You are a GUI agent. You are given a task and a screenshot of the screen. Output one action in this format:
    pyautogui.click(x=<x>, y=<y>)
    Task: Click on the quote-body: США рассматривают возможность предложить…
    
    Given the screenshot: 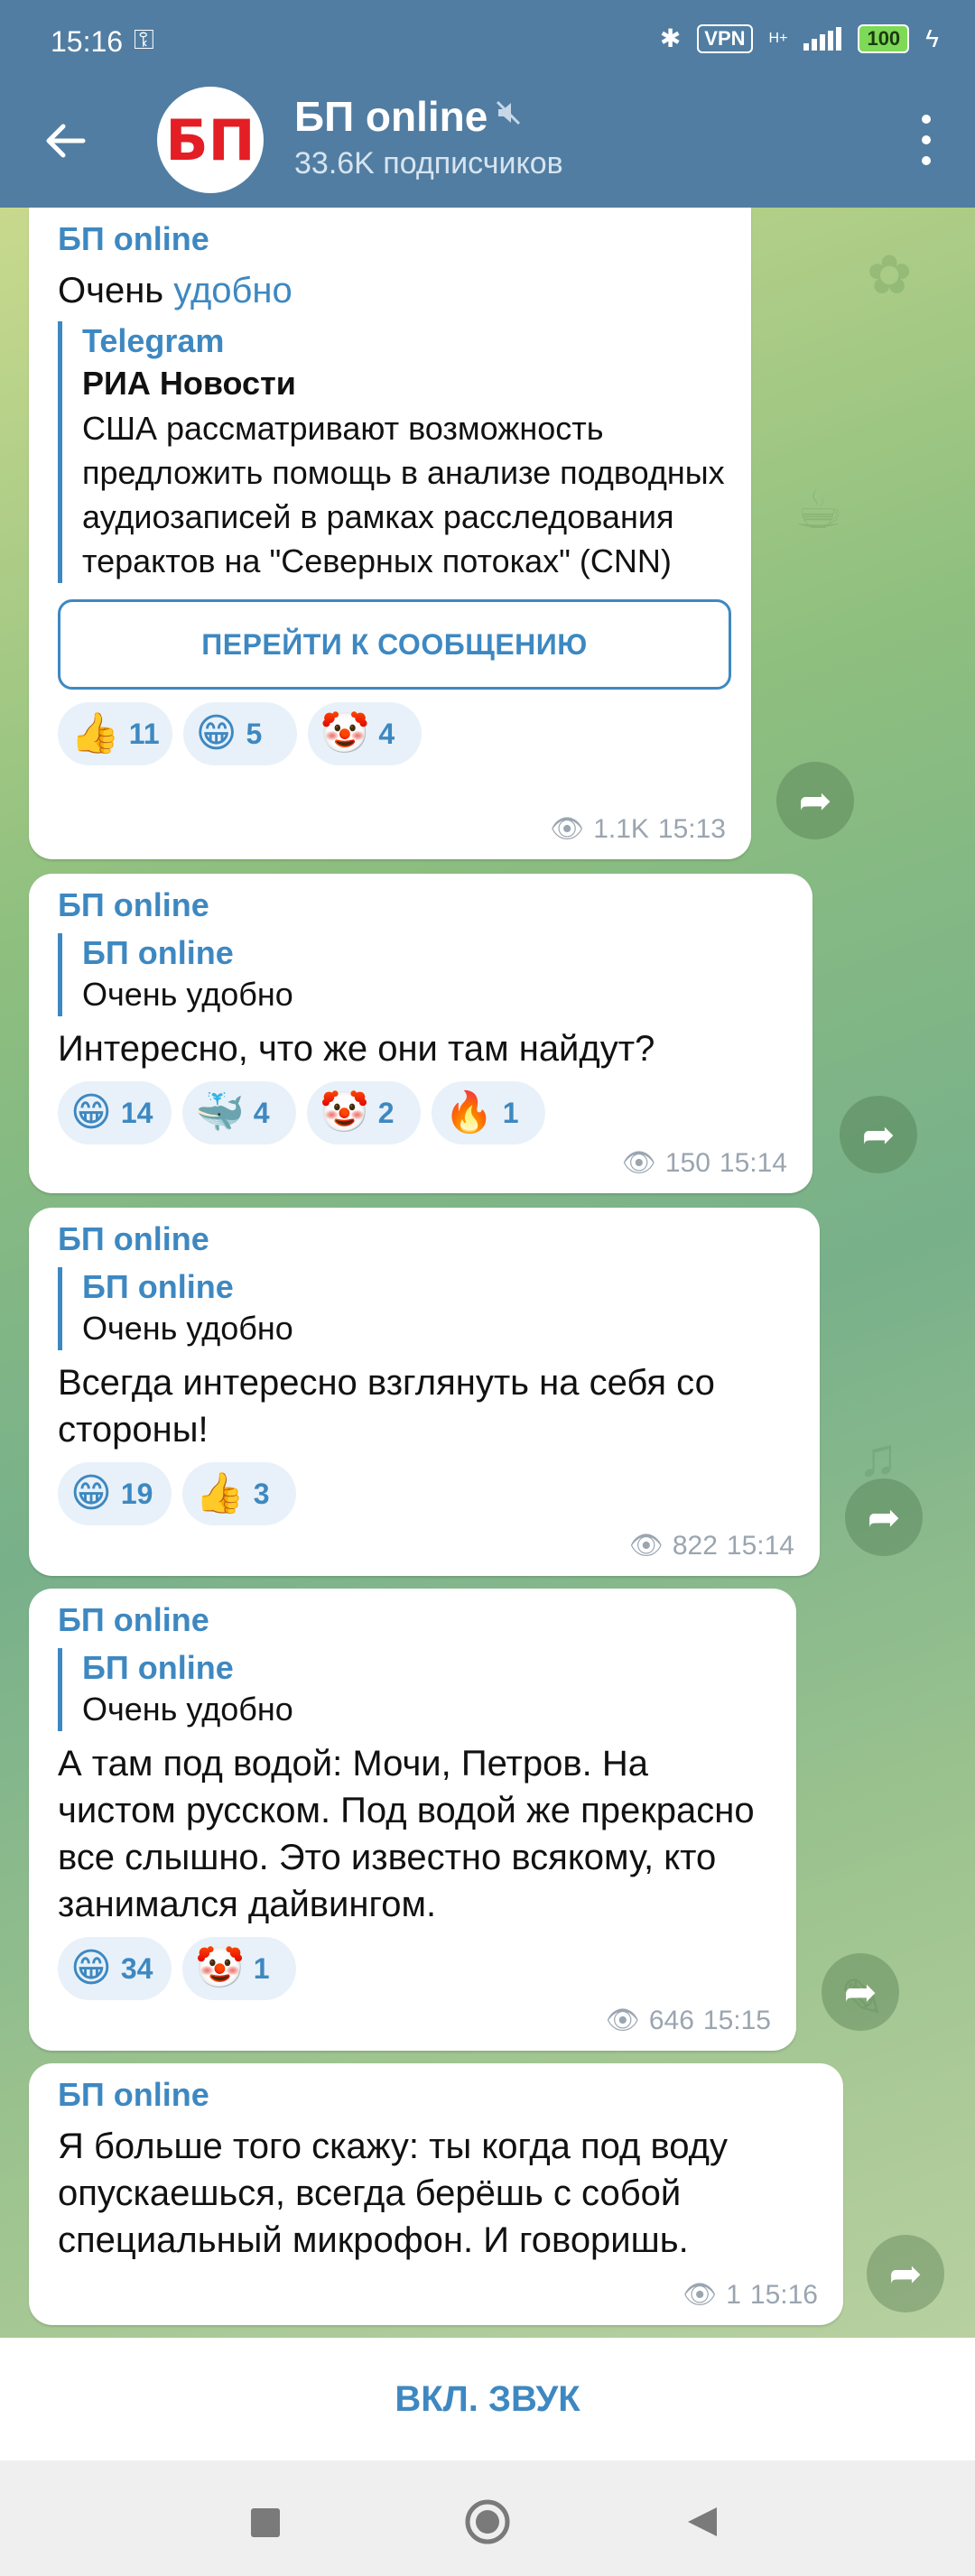 What is the action you would take?
    pyautogui.click(x=404, y=494)
    